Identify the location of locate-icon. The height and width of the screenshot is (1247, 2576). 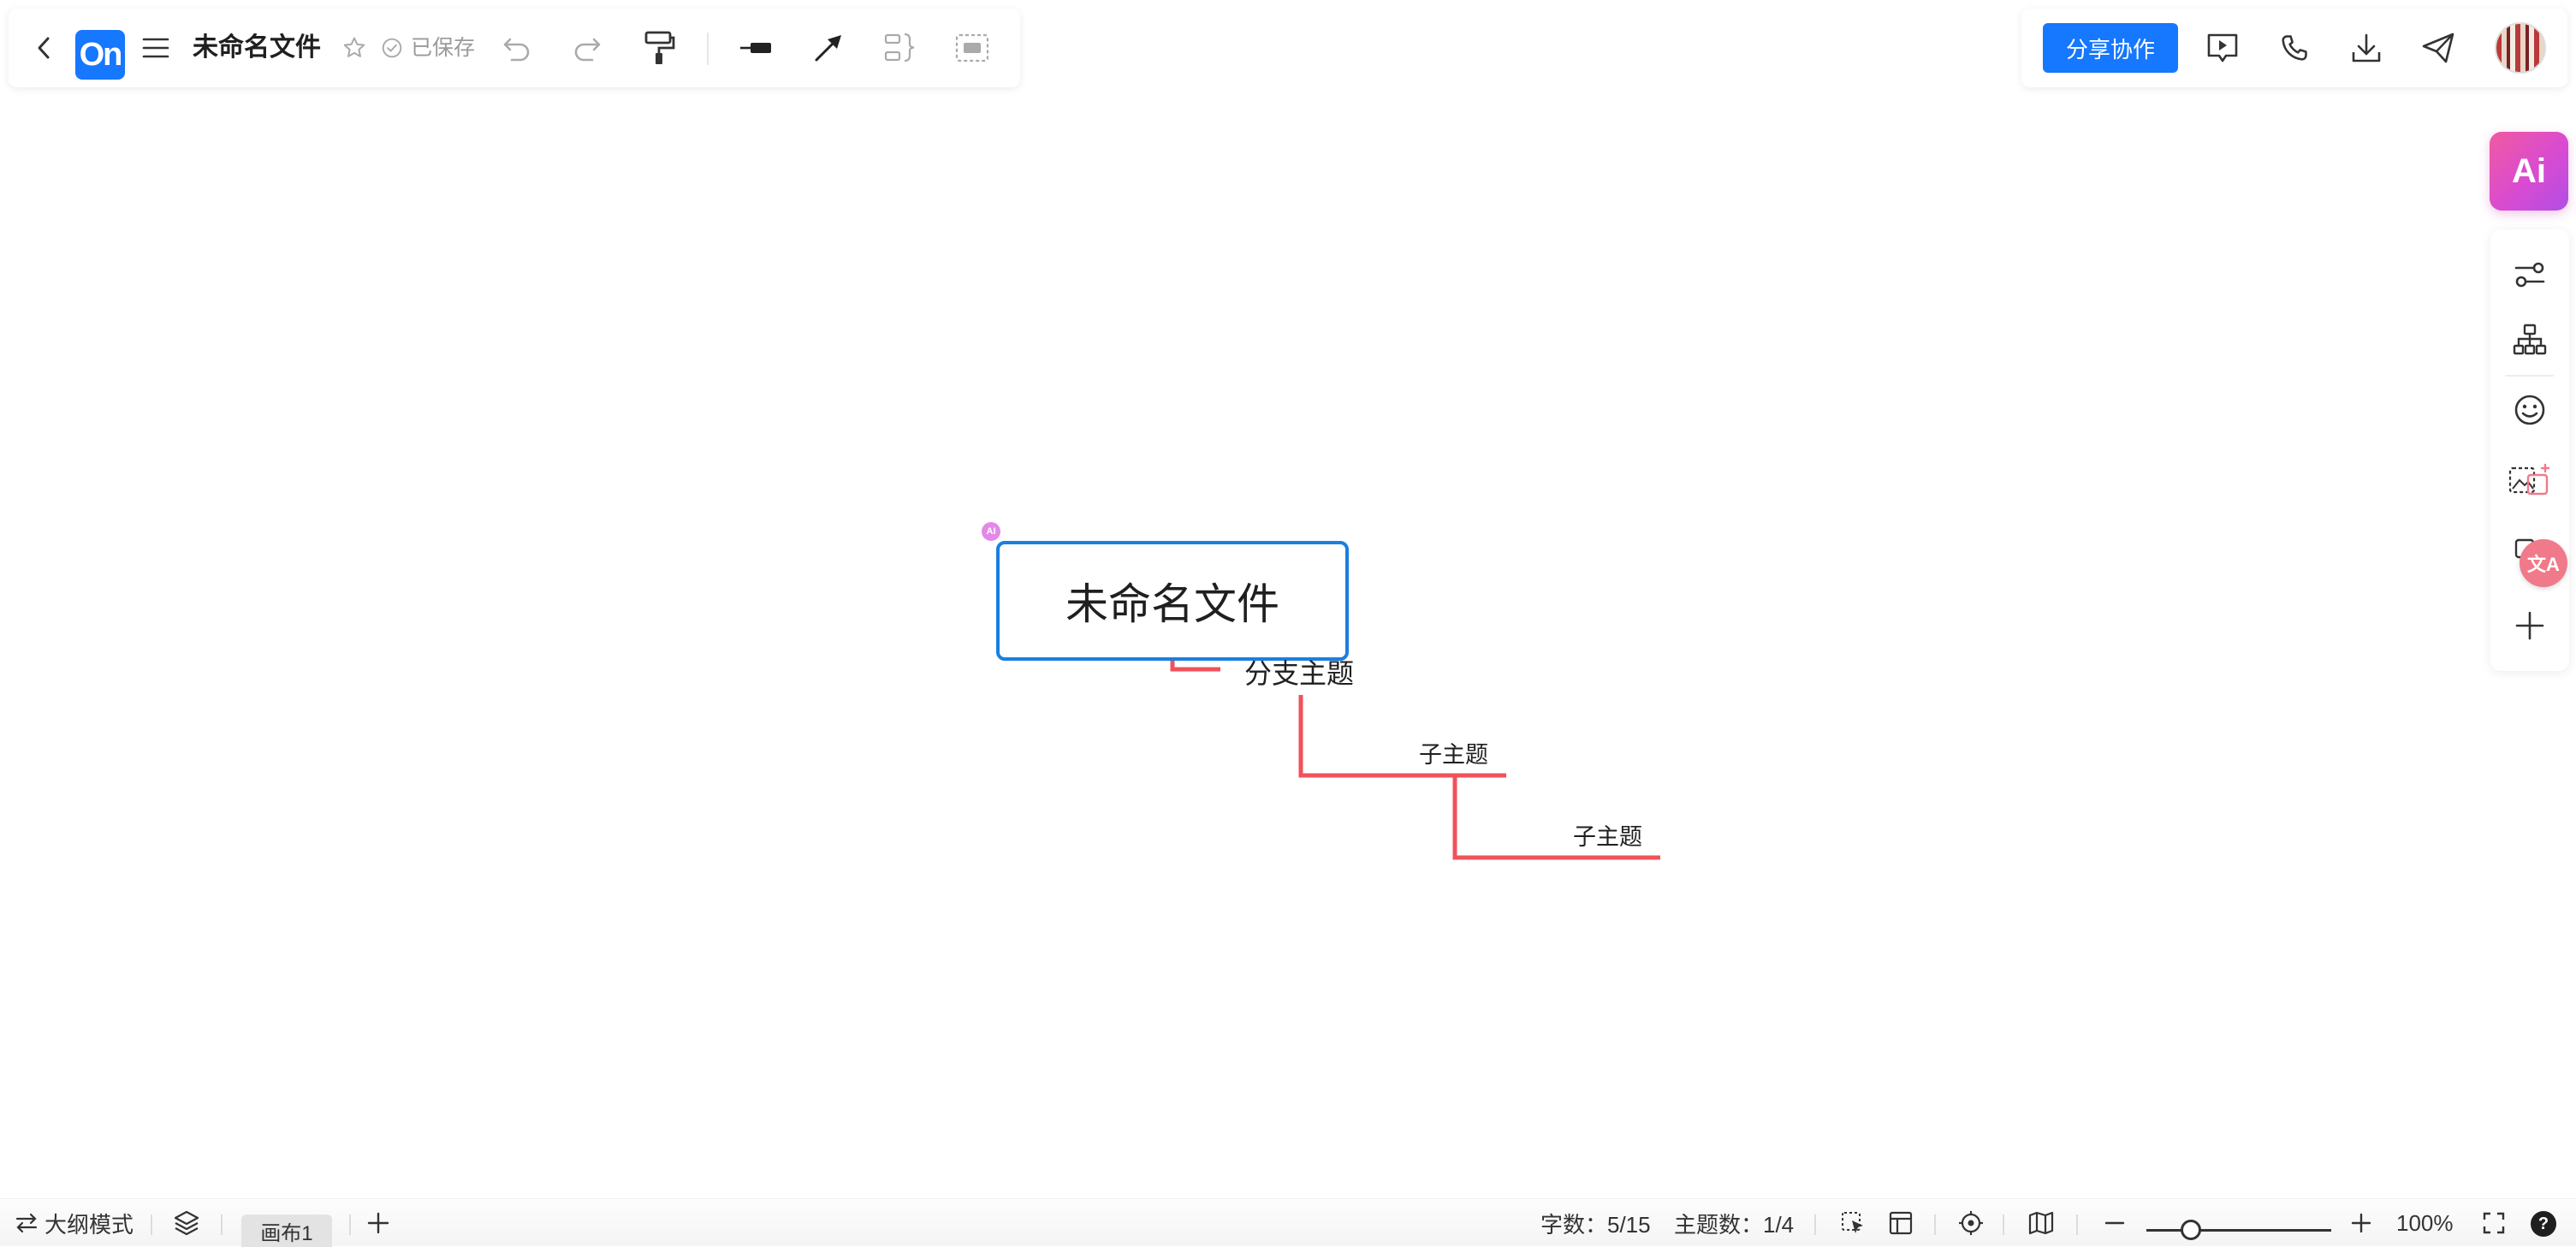
(1971, 1223).